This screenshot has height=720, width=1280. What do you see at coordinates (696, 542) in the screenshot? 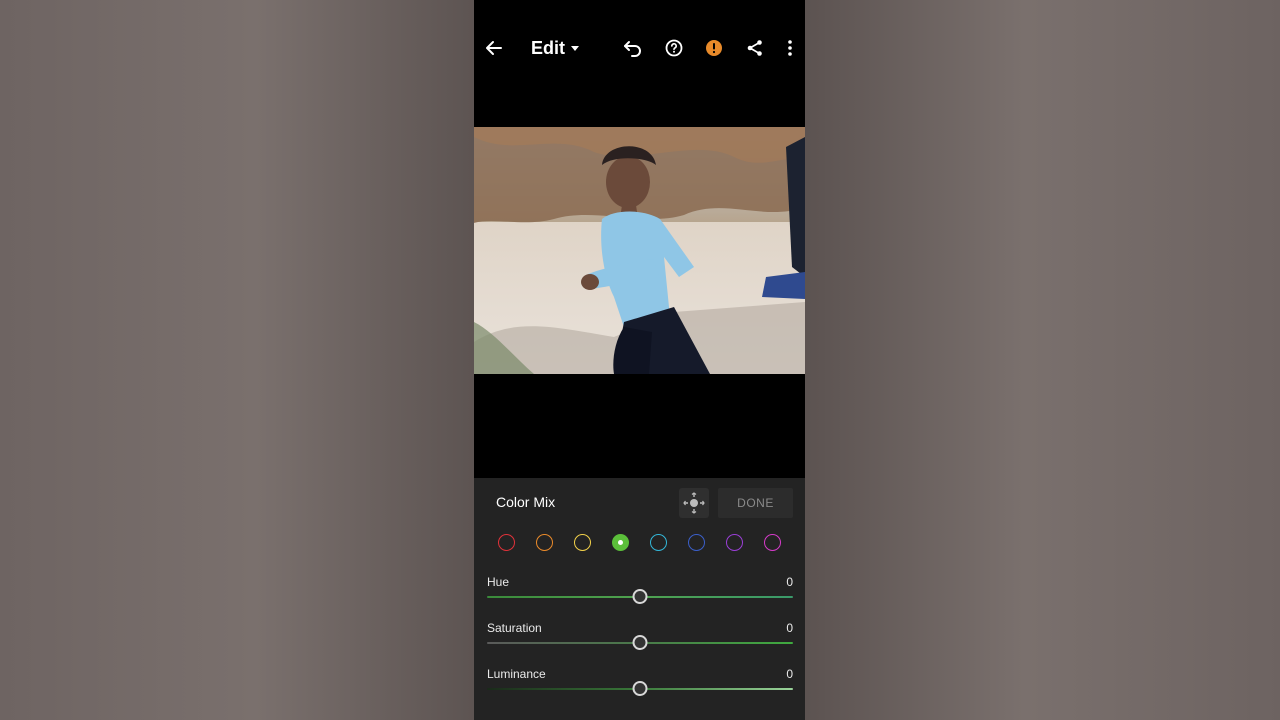
I see `swatch-blue` at bounding box center [696, 542].